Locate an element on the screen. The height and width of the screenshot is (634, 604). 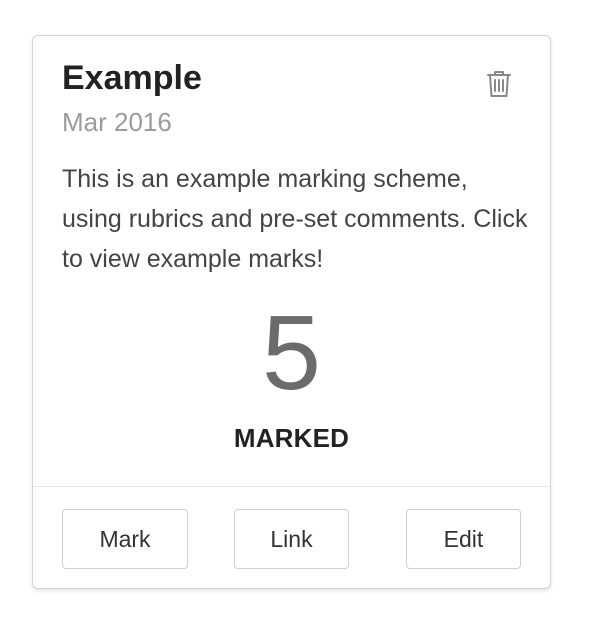
edit-button: Edit is located at coordinates (463, 539).